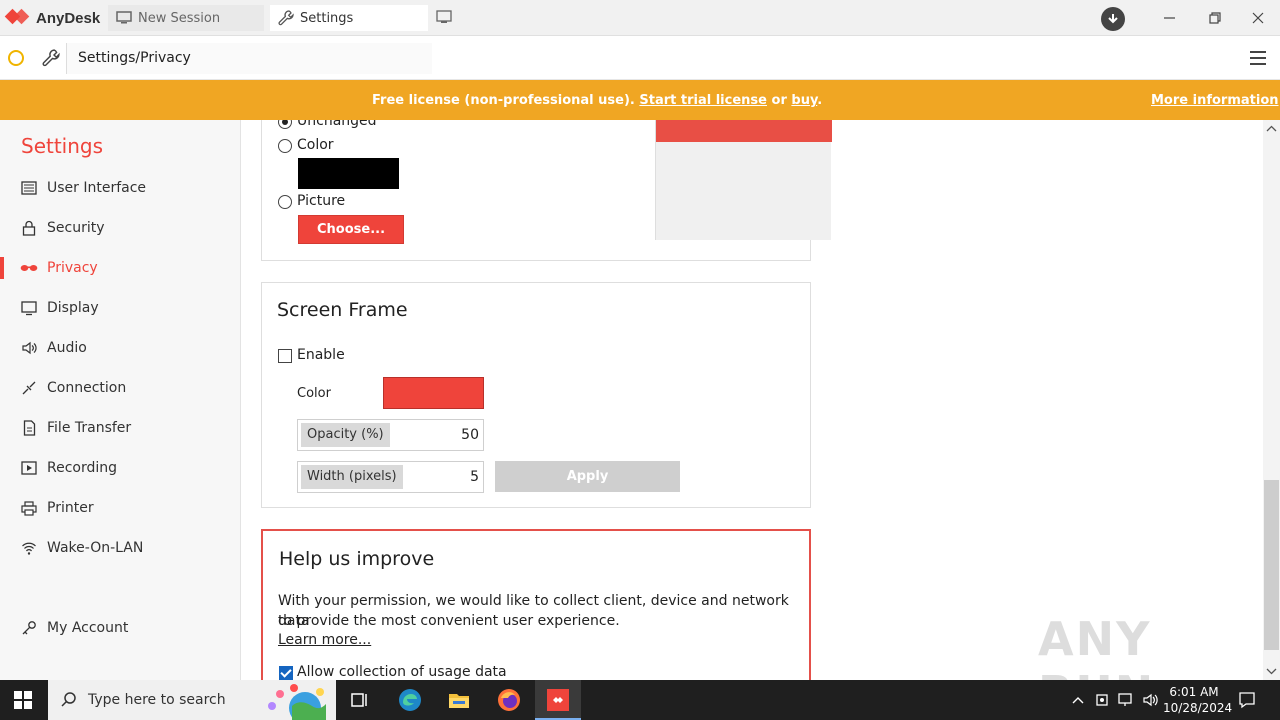 Image resolution: width=1280 pixels, height=720 pixels. What do you see at coordinates (68, 18) in the screenshot?
I see `app-name: AnyDesk` at bounding box center [68, 18].